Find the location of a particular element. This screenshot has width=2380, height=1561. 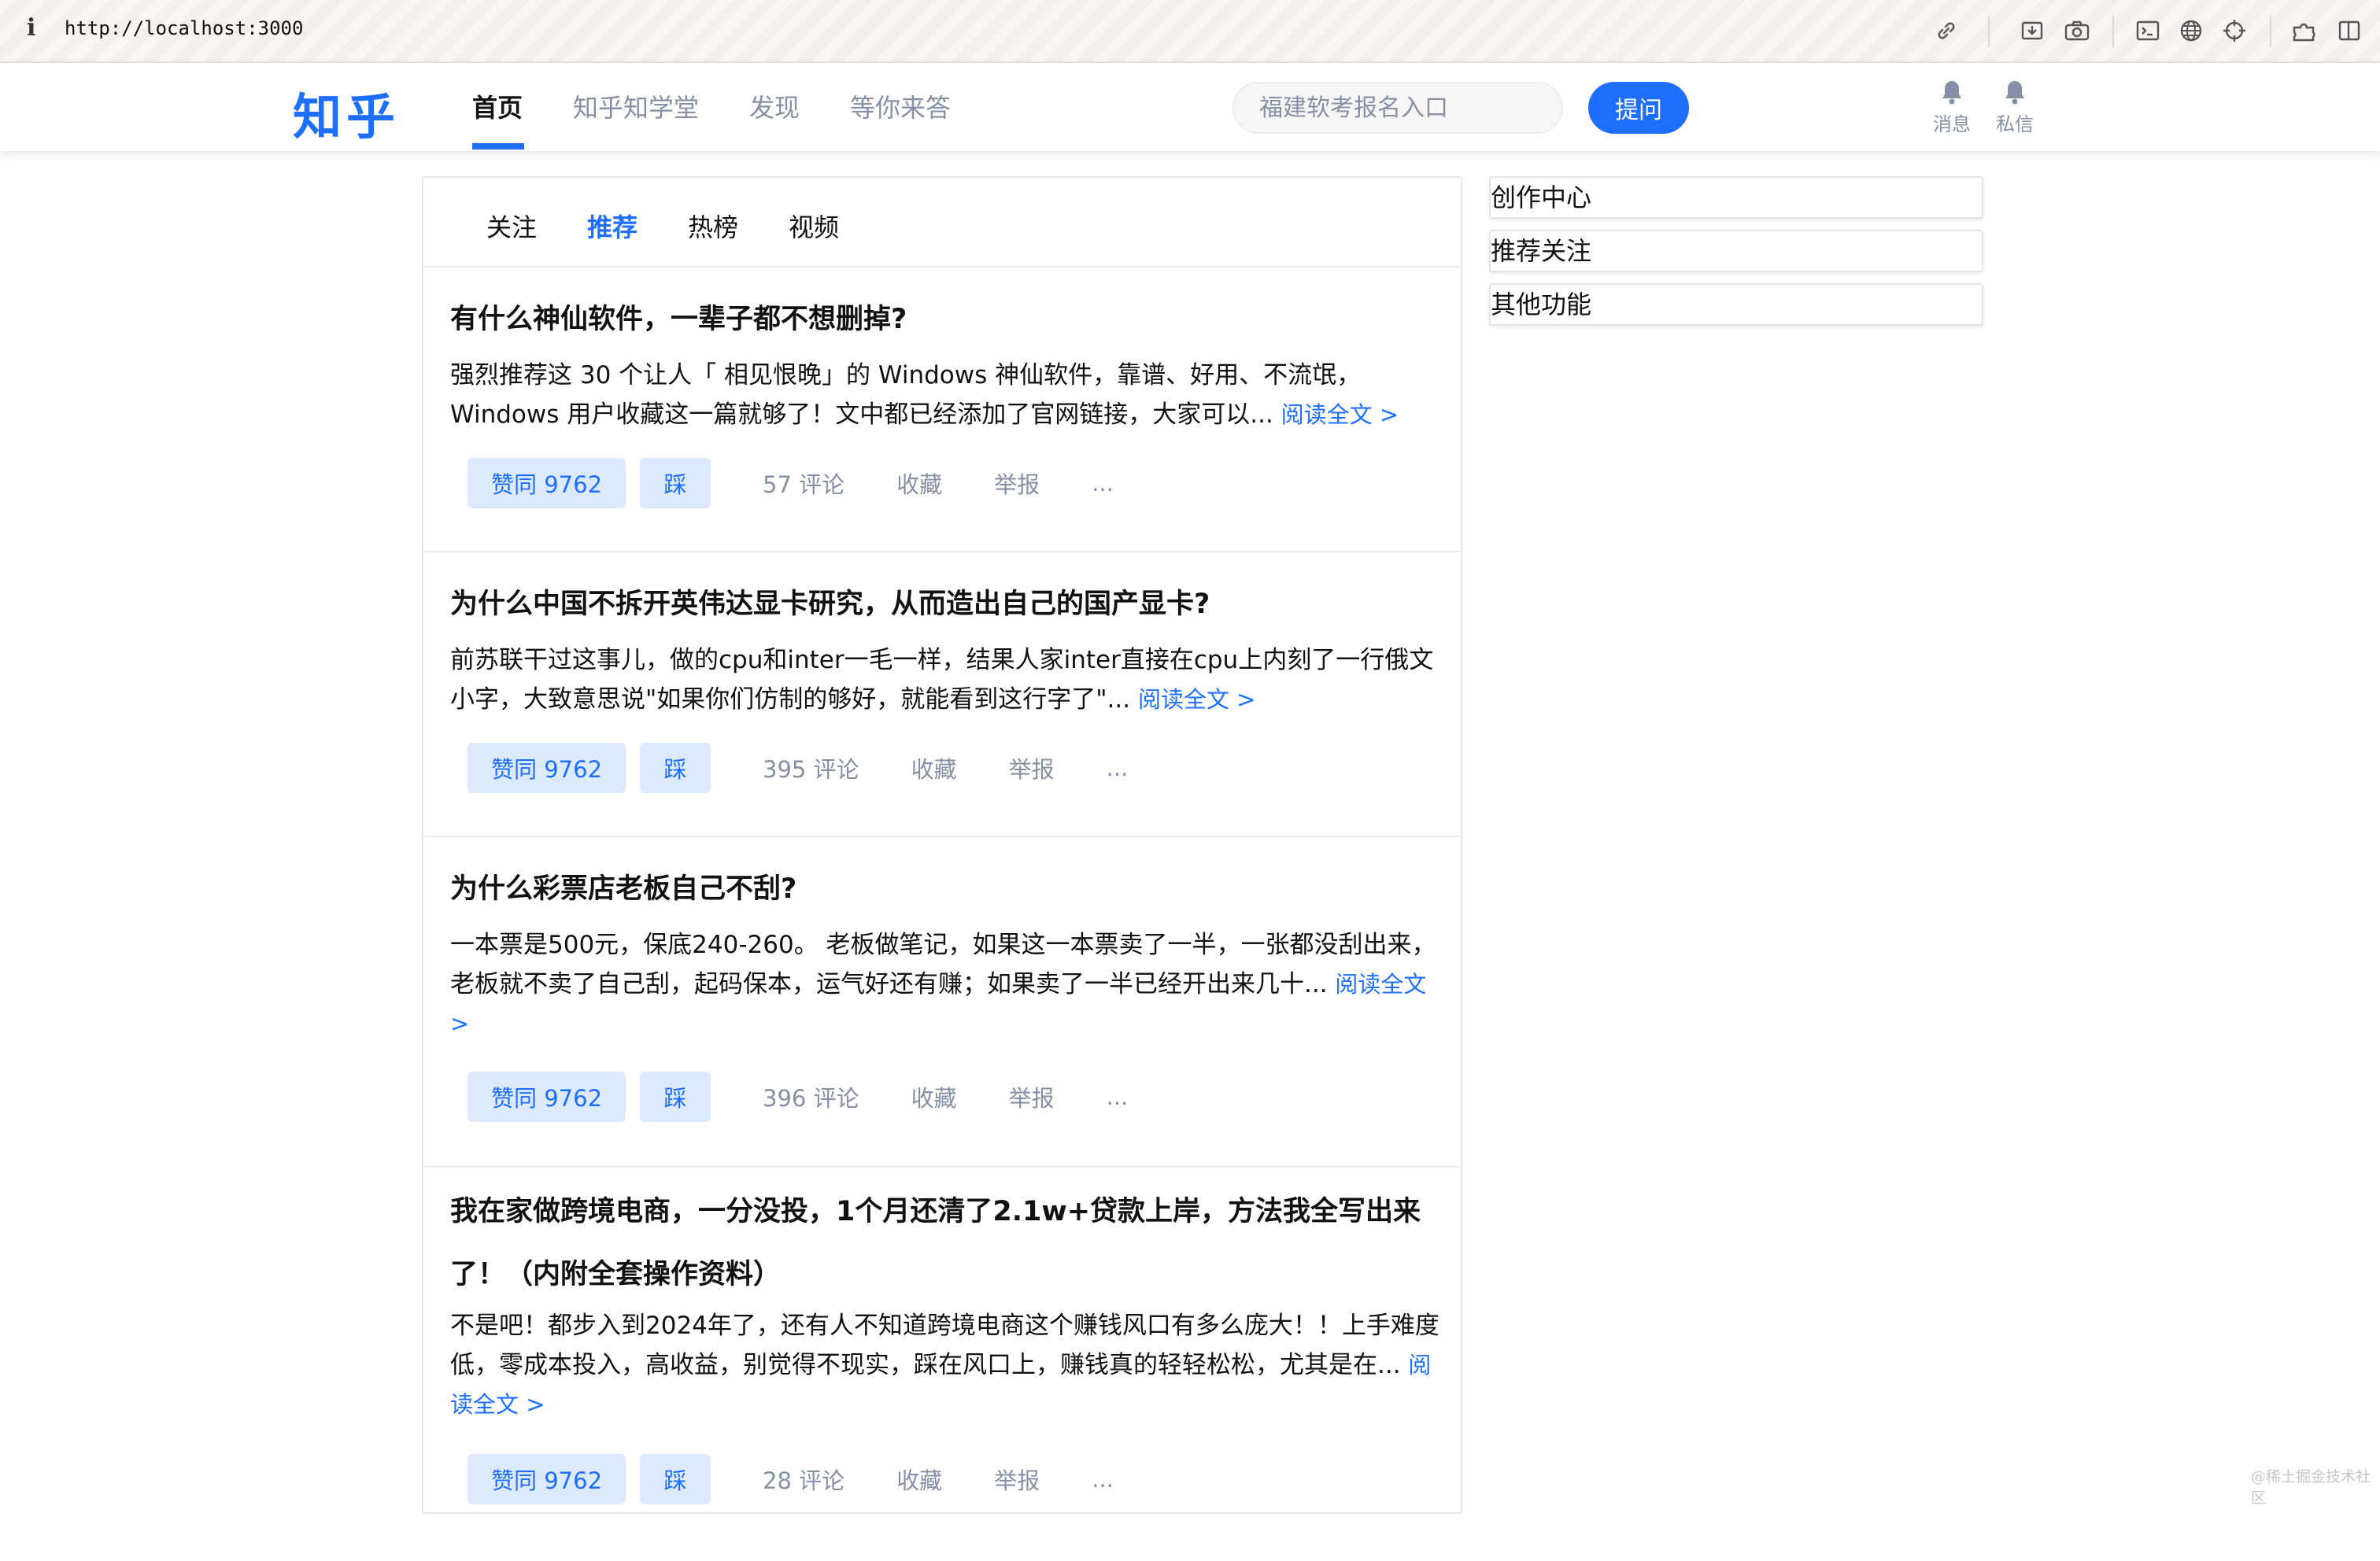

extensions-icon is located at coordinates (2305, 31).